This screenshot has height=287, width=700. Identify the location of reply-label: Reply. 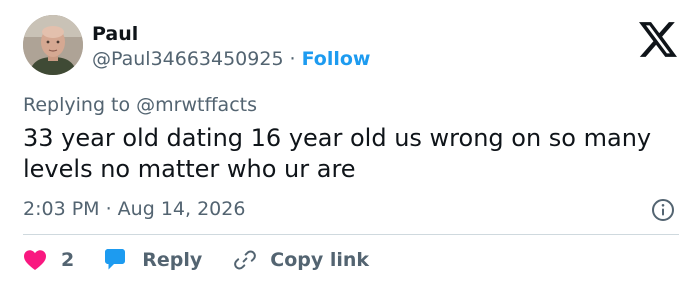
(172, 260).